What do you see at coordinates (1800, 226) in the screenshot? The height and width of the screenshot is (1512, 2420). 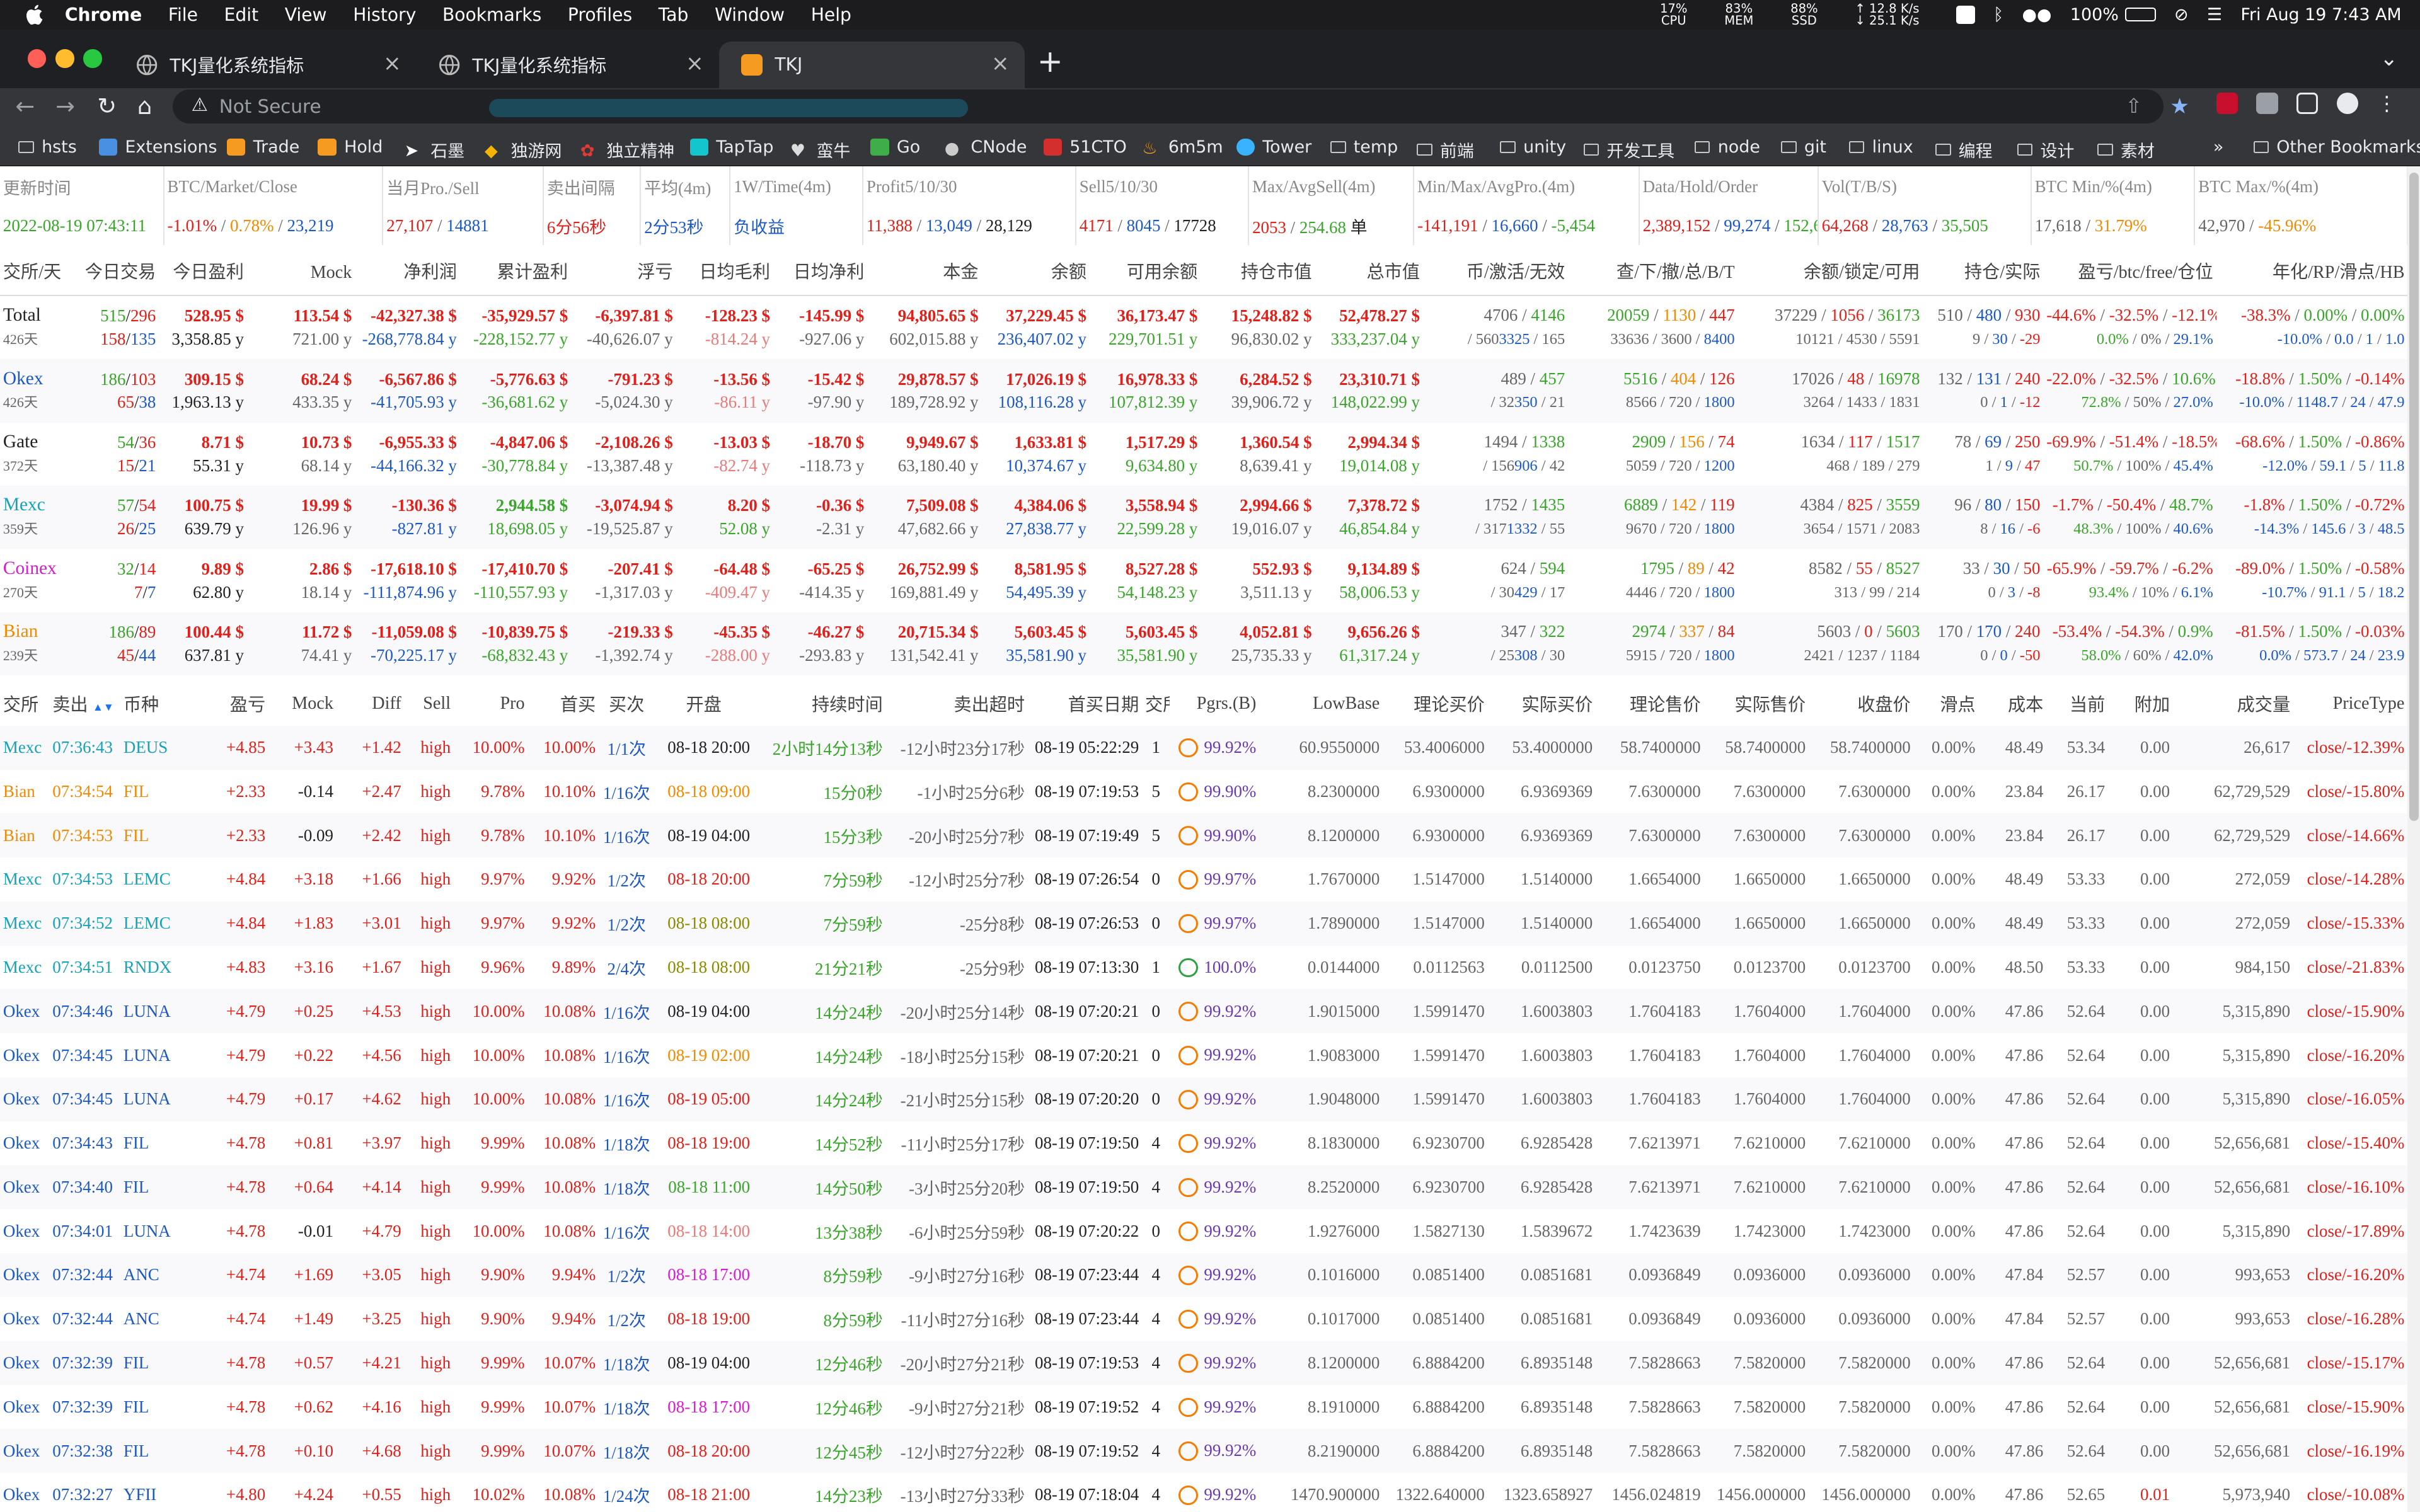 I see `order-count: 152,637` at bounding box center [1800, 226].